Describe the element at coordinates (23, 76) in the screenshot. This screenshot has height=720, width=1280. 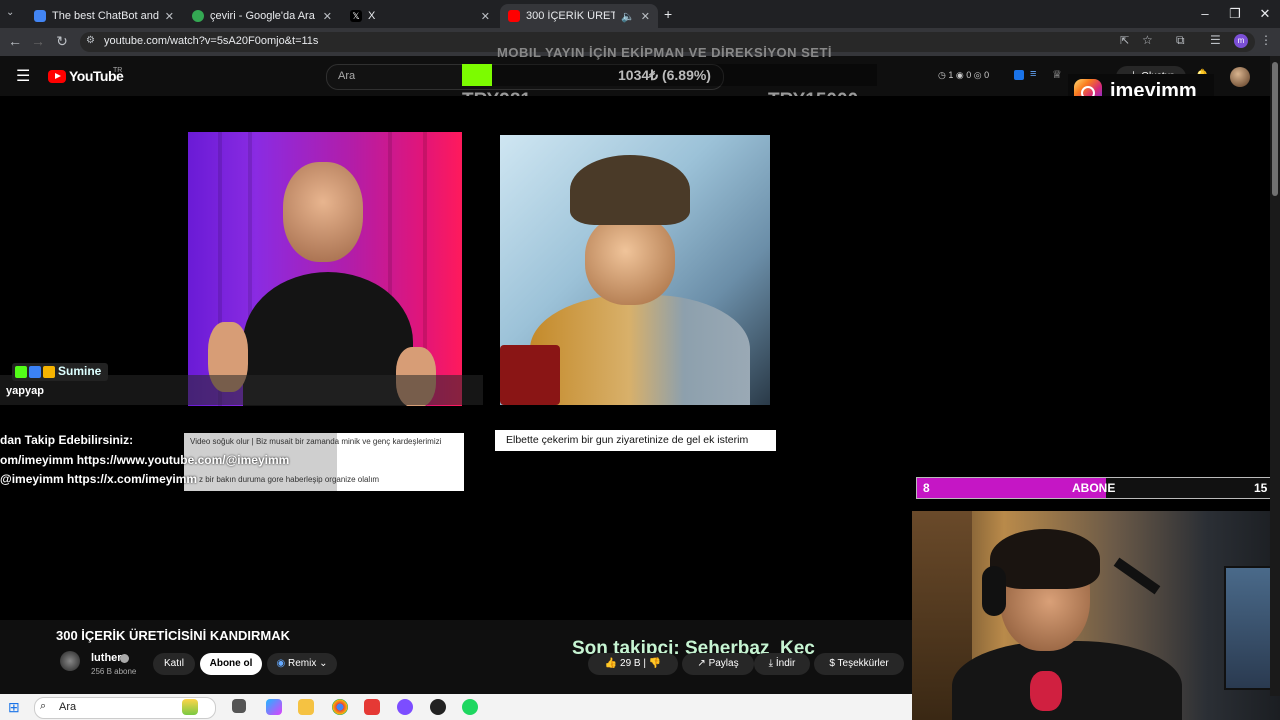
I see `hamburger-menu-icon: ☰` at that location.